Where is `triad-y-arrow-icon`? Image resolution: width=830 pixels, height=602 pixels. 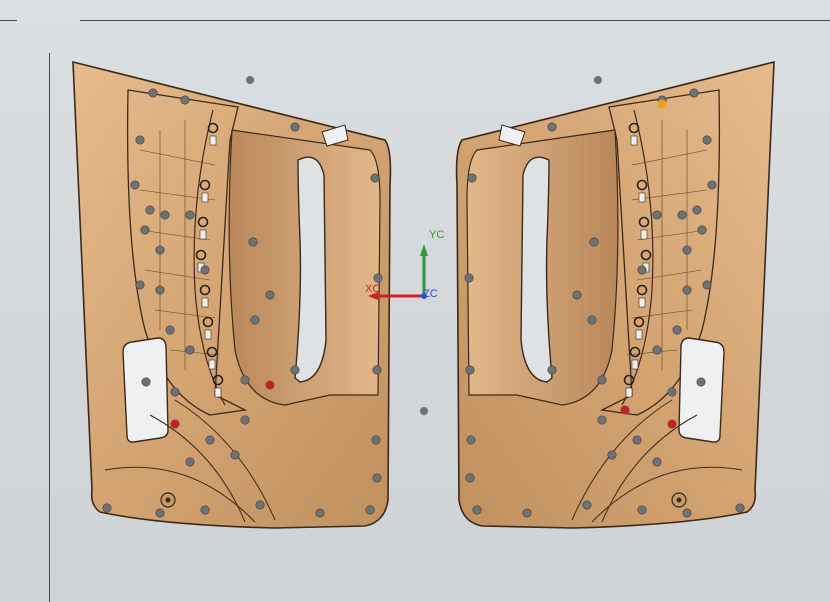 triad-y-arrow-icon is located at coordinates (424, 250).